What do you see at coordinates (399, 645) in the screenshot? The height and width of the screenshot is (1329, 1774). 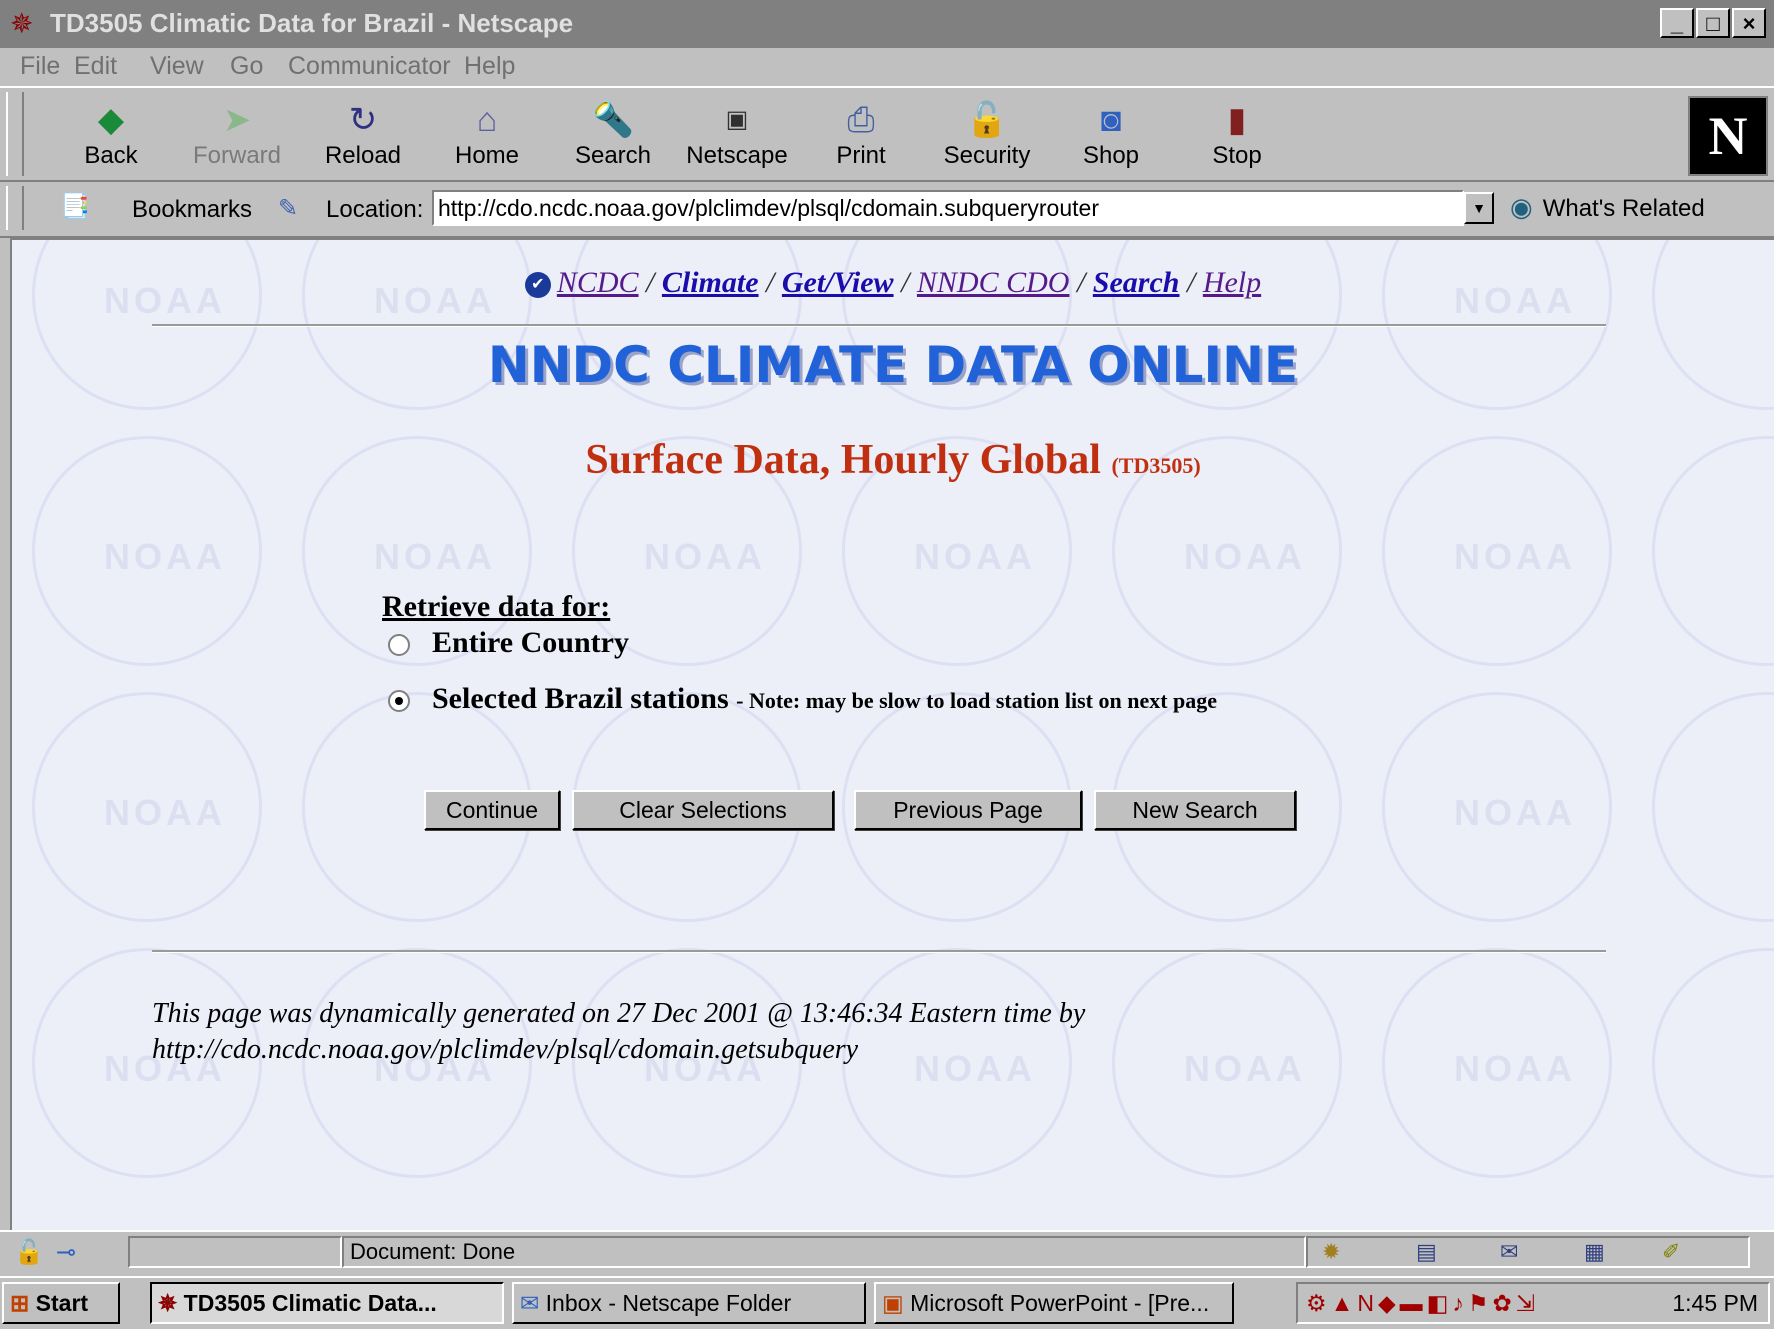 I see `entire-country-radio` at bounding box center [399, 645].